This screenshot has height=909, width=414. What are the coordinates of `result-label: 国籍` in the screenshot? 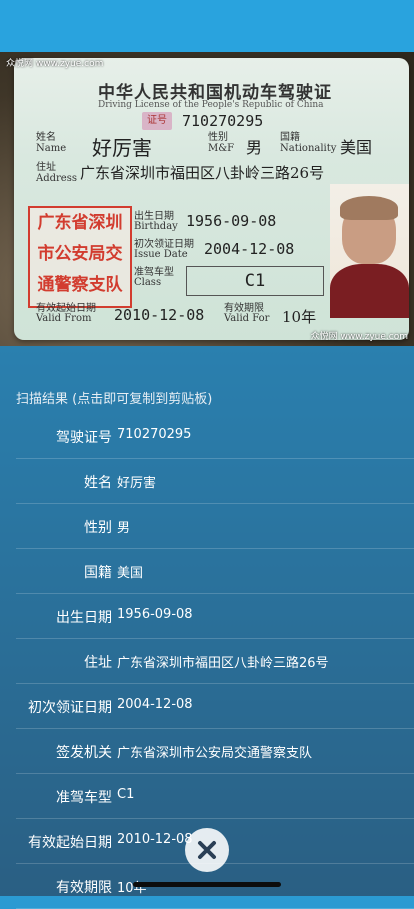 It's located at (98, 573).